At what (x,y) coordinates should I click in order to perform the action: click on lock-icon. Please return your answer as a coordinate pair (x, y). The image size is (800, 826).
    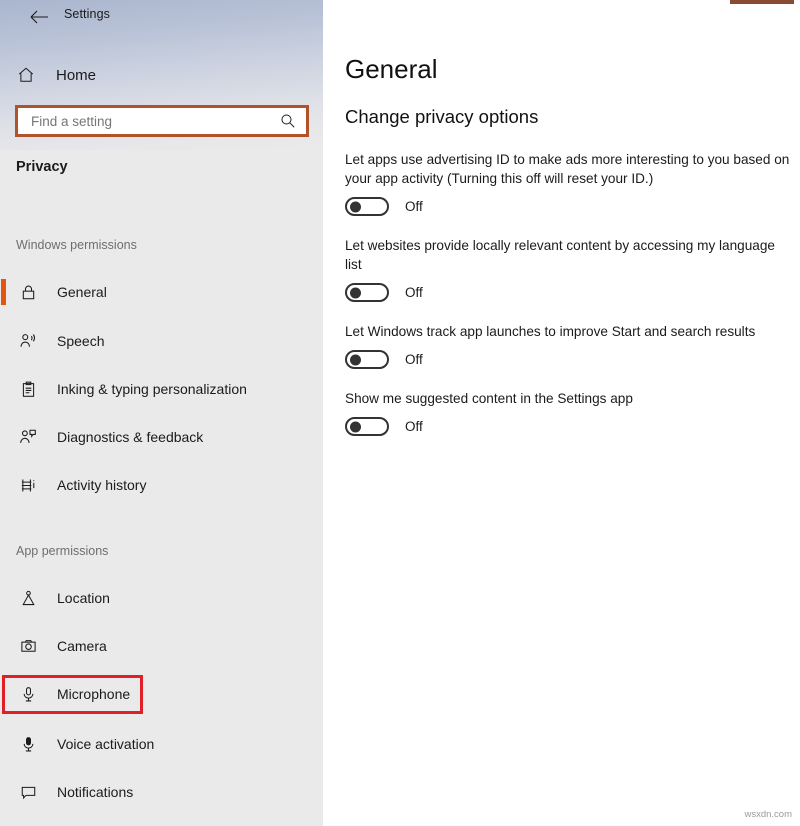
    Looking at the image, I should click on (28, 292).